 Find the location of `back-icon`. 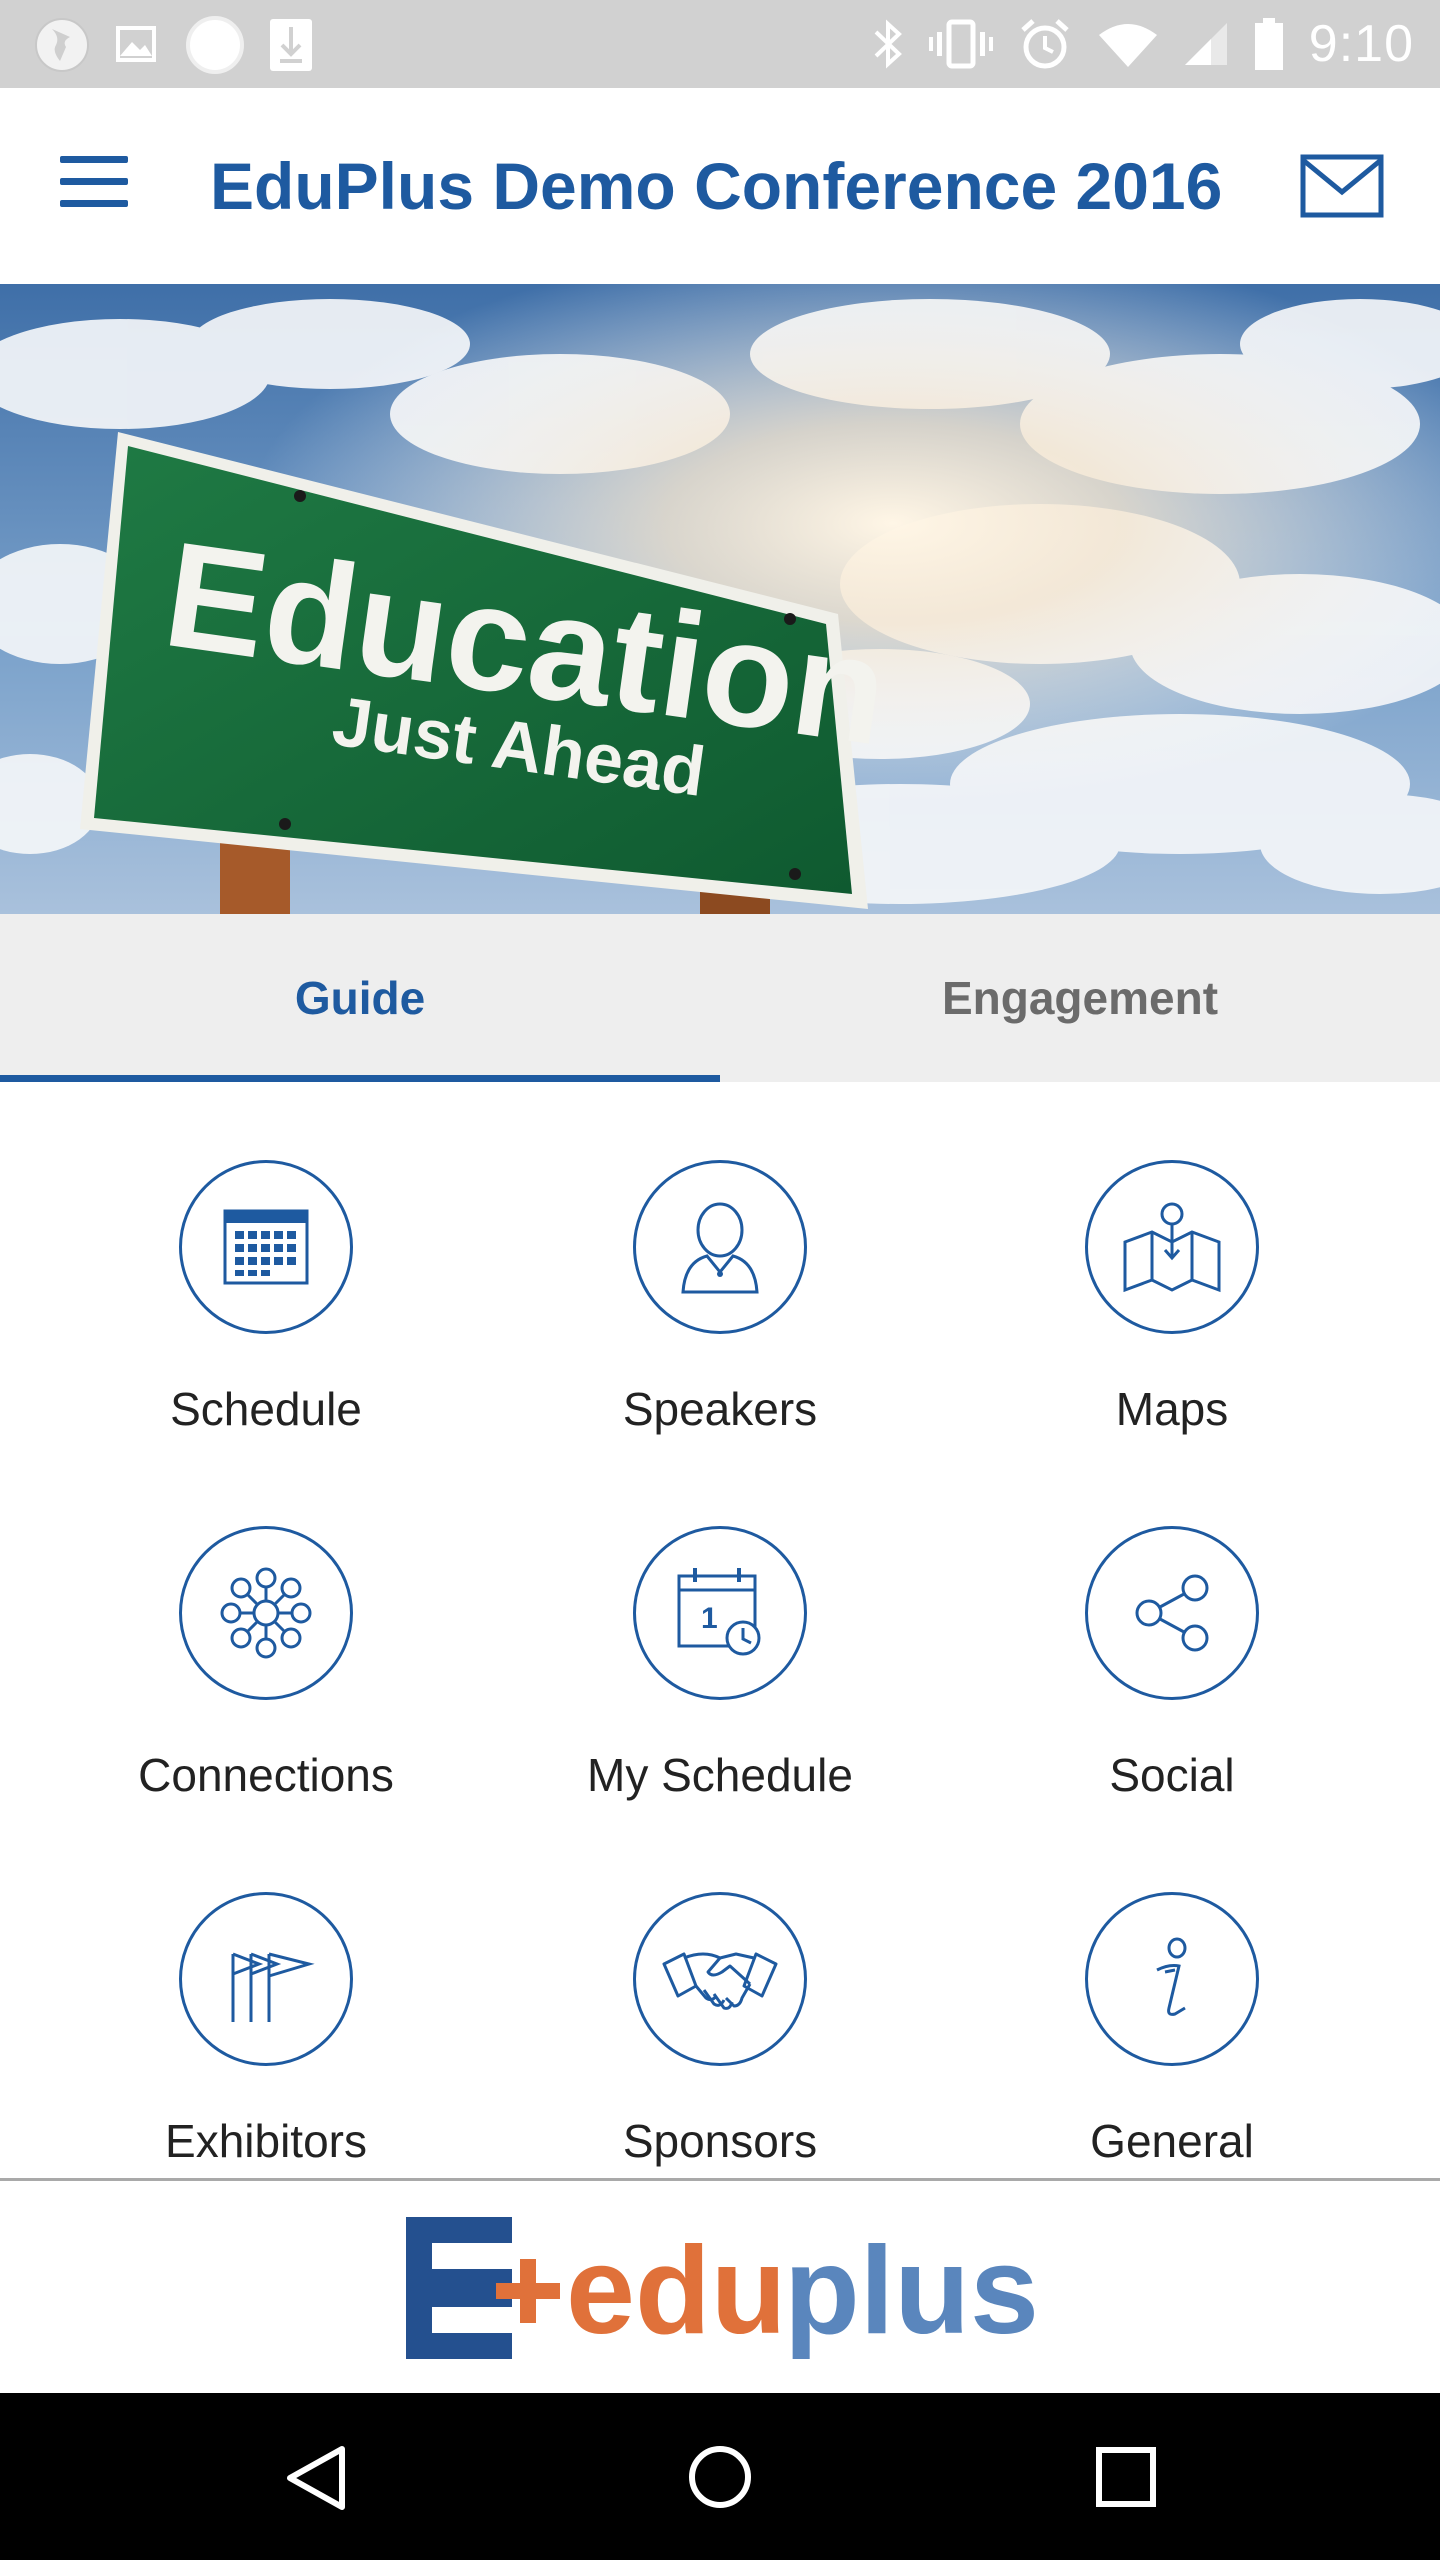

back-icon is located at coordinates (315, 2478).